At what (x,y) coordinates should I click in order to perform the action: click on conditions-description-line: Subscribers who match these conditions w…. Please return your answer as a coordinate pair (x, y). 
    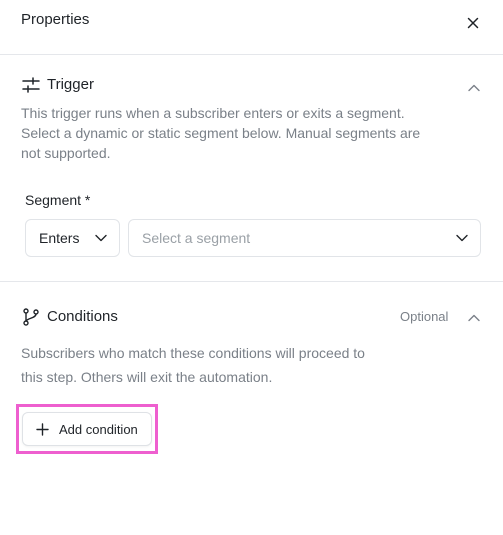
    Looking at the image, I should click on (193, 353).